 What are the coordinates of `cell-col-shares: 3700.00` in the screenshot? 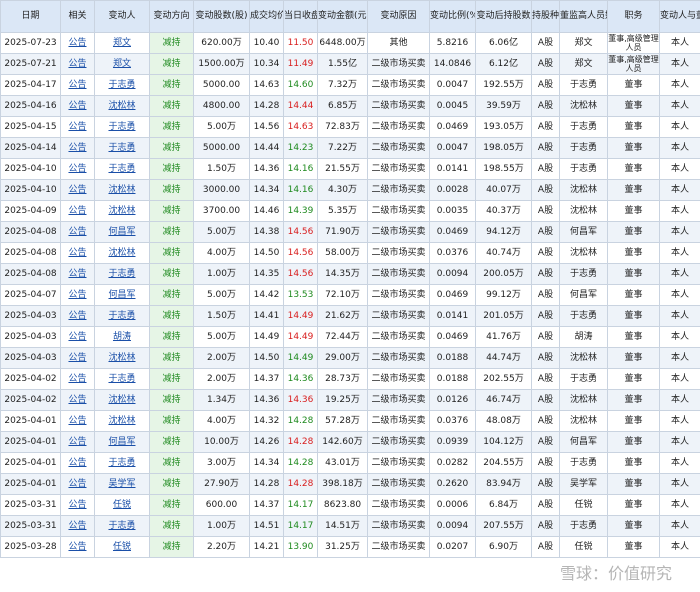 It's located at (221, 211).